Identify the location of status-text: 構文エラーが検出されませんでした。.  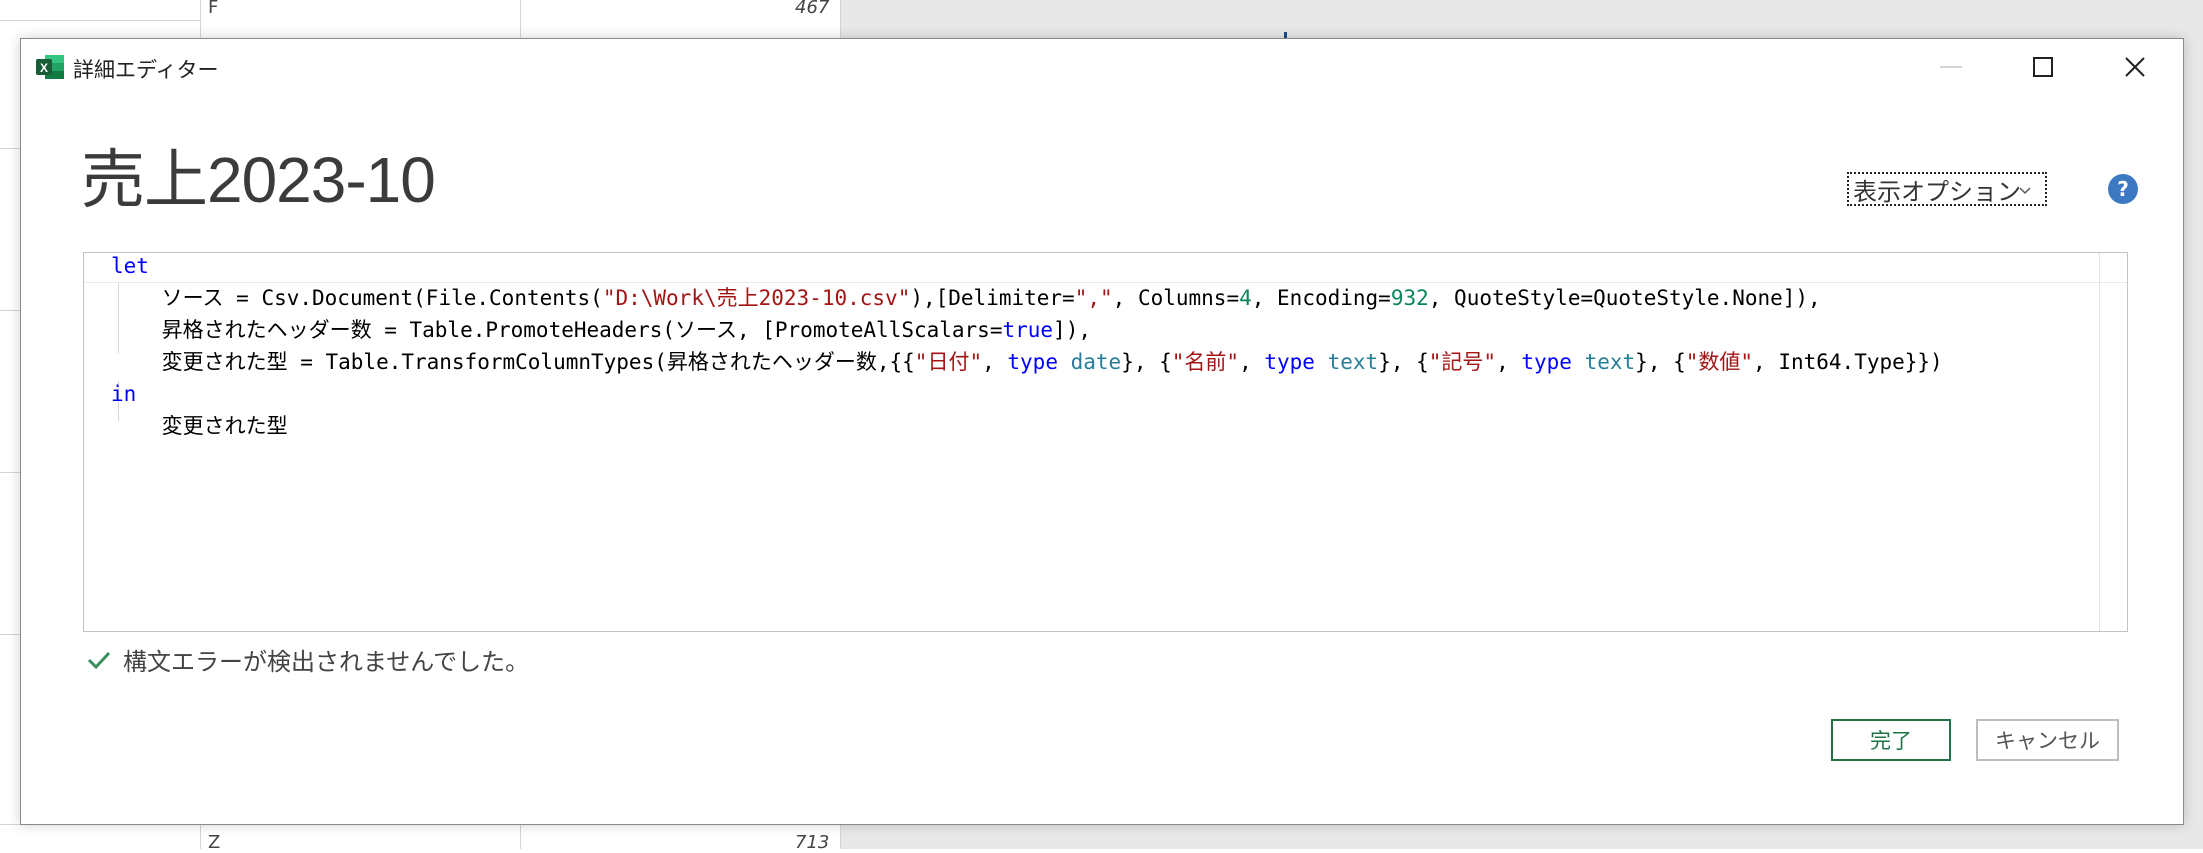
(326, 662).